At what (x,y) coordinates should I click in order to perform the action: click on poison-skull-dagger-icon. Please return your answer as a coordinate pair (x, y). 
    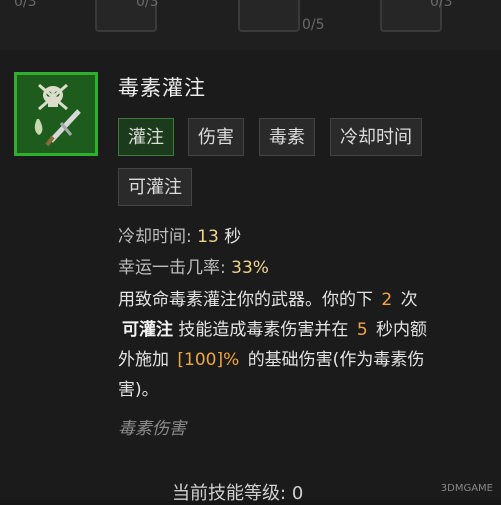
    Looking at the image, I should click on (56, 114).